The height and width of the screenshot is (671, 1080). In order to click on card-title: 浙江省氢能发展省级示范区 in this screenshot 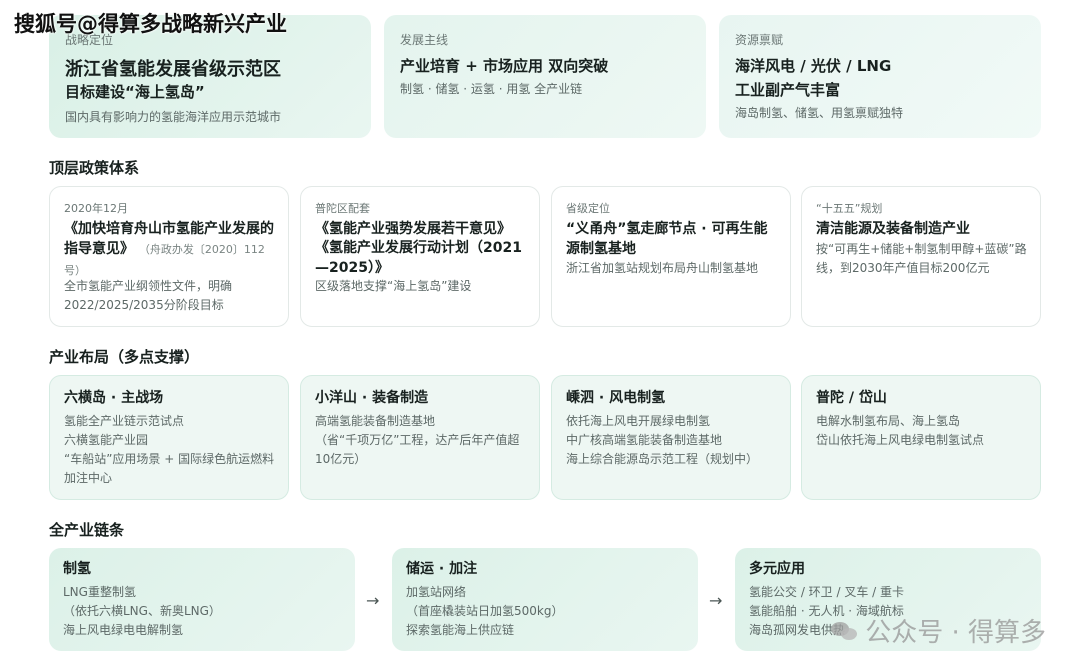, I will do `click(173, 69)`.